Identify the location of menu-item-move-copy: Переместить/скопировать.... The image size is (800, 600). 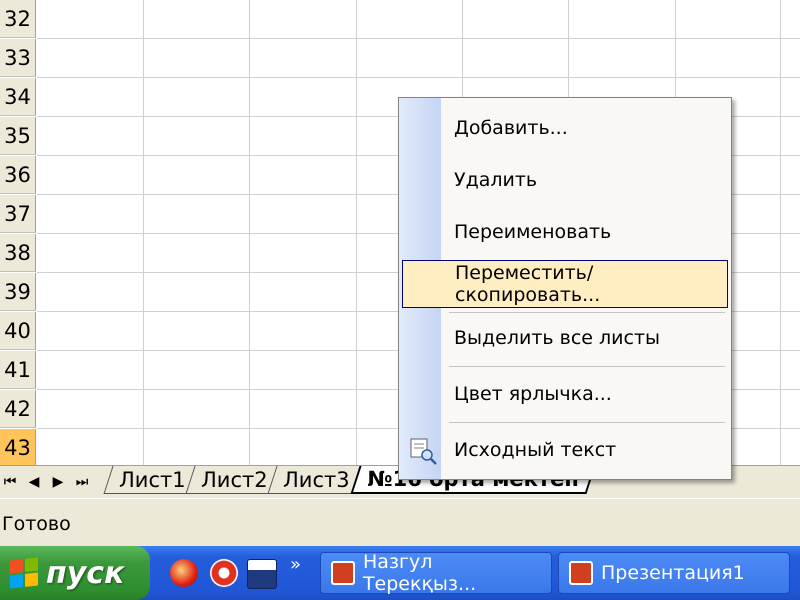
(565, 284).